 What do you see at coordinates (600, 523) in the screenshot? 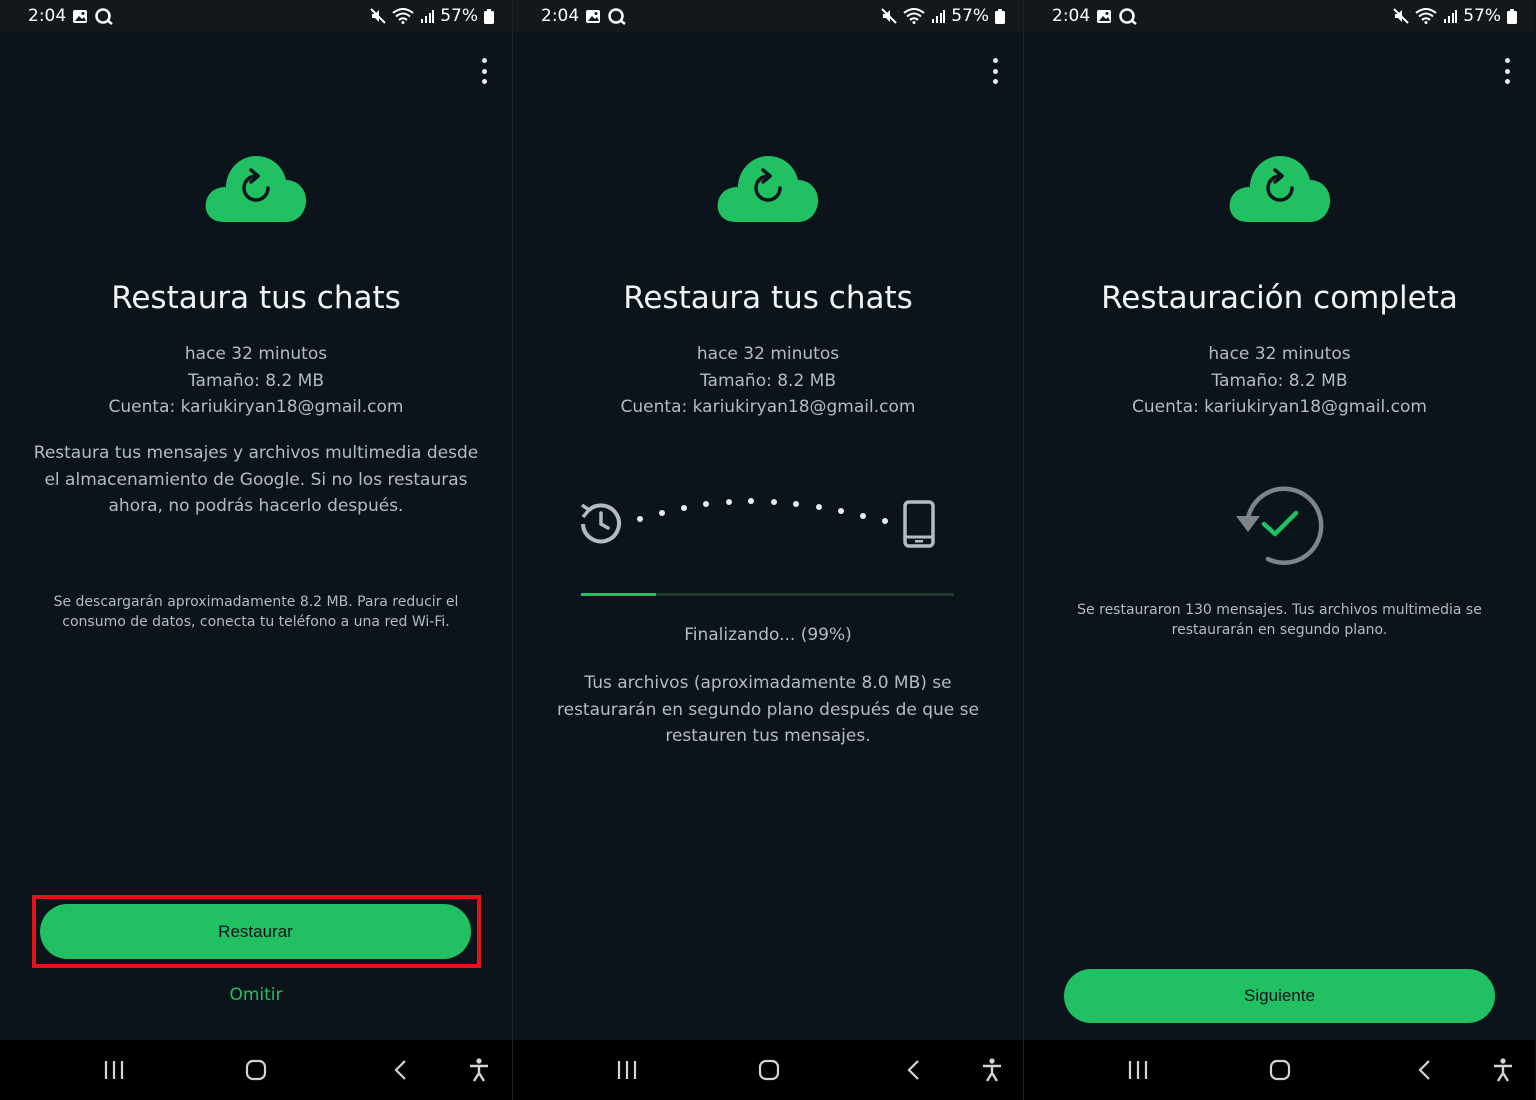
I see `history-icon` at bounding box center [600, 523].